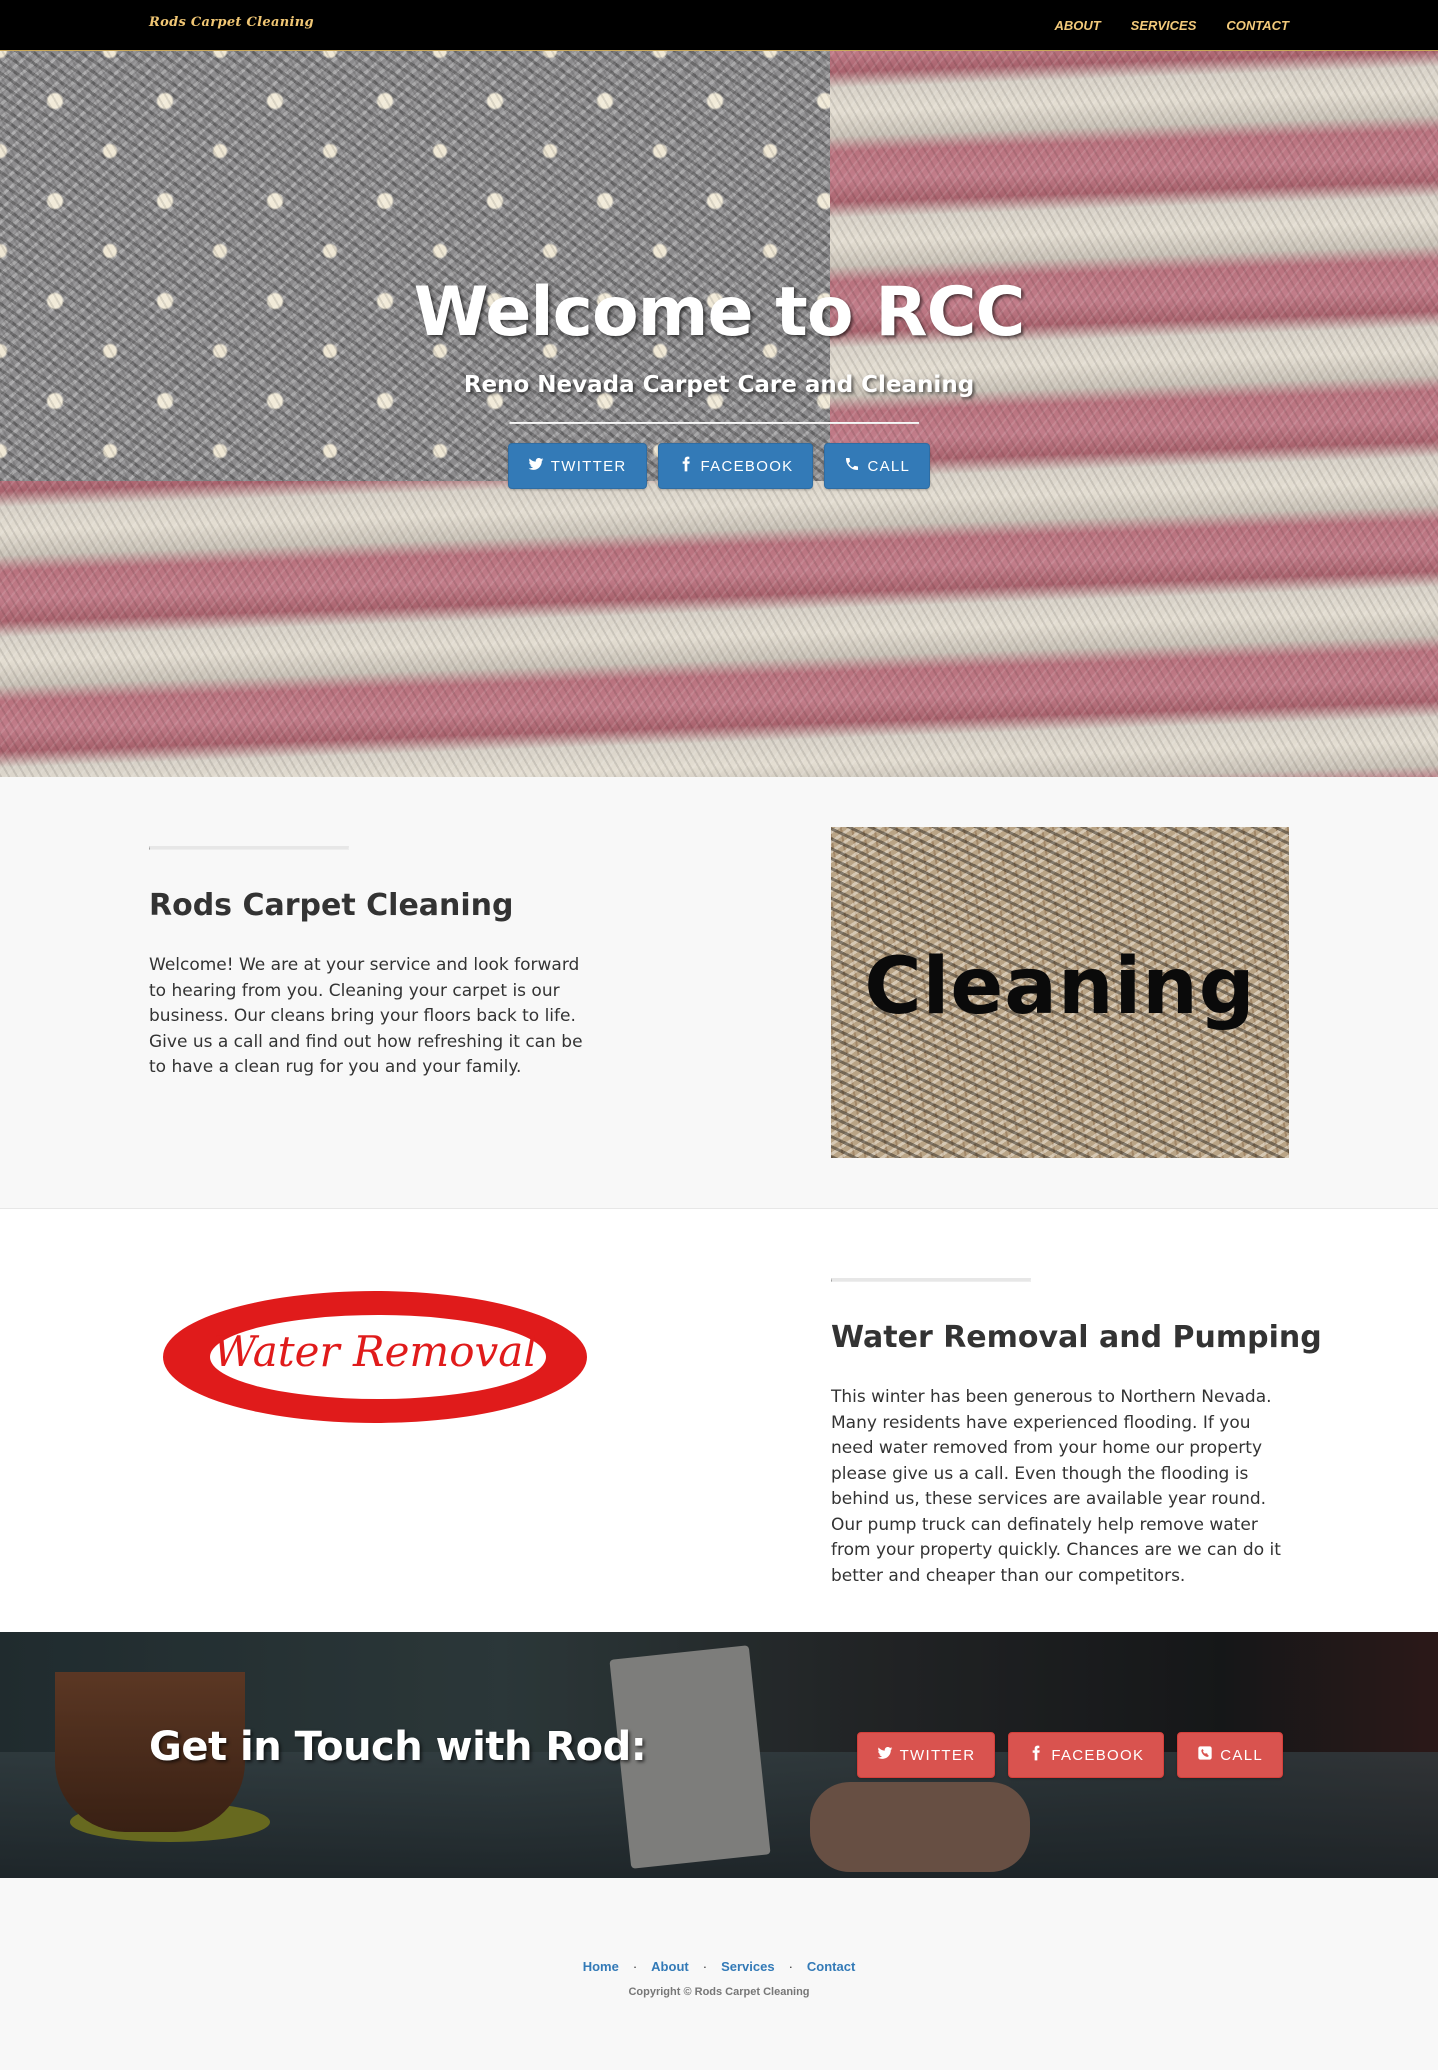  Describe the element at coordinates (719, 312) in the screenshot. I see `hero-title: Welcome to RCC` at that location.